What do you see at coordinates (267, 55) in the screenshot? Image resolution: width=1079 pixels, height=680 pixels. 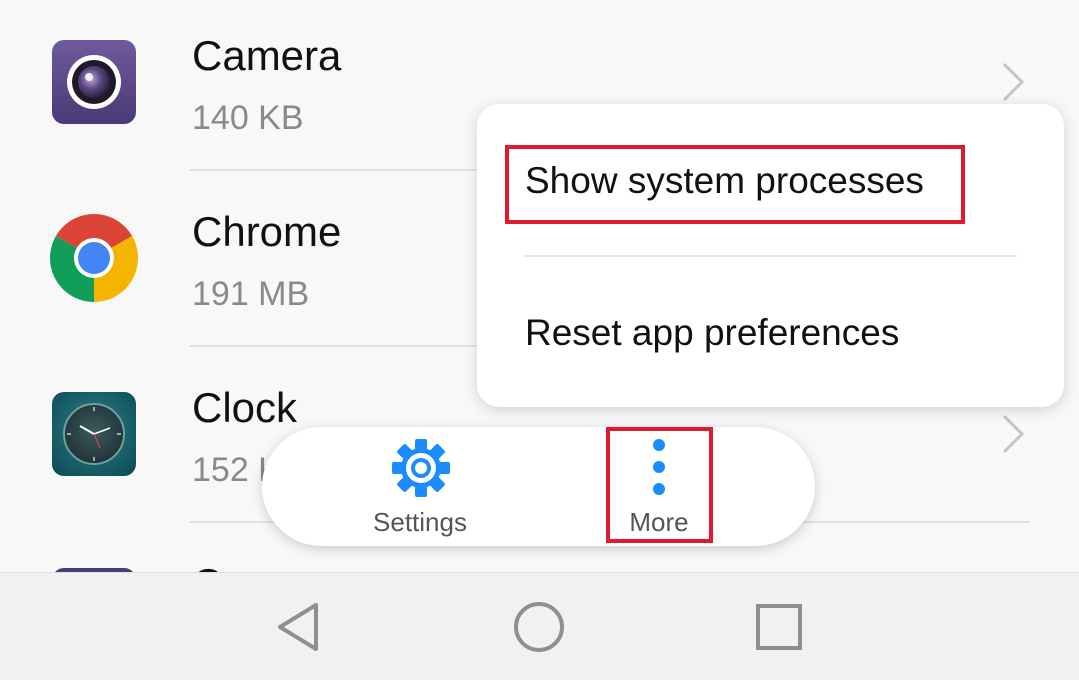 I see `app-name: Camera` at bounding box center [267, 55].